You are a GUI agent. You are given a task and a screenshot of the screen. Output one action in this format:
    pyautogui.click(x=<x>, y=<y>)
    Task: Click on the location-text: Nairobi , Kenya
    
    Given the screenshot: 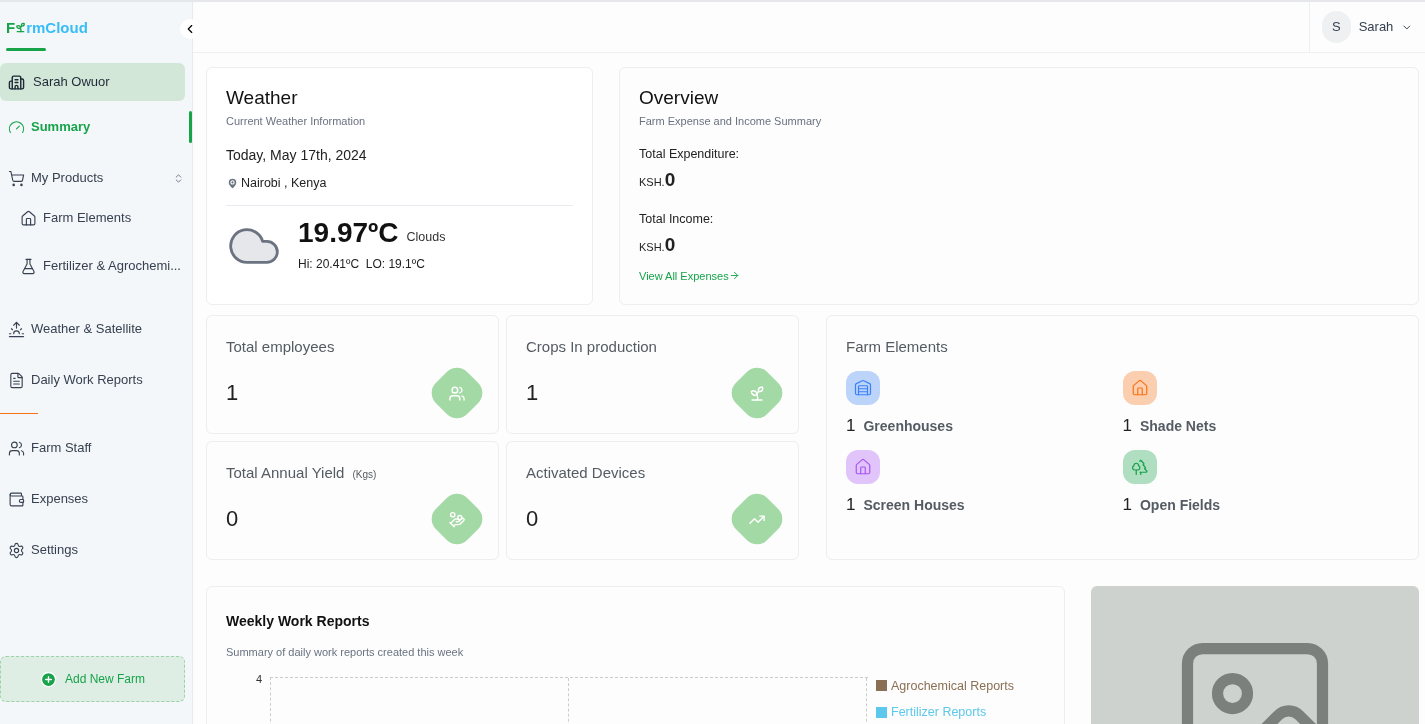 What is the action you would take?
    pyautogui.click(x=284, y=183)
    